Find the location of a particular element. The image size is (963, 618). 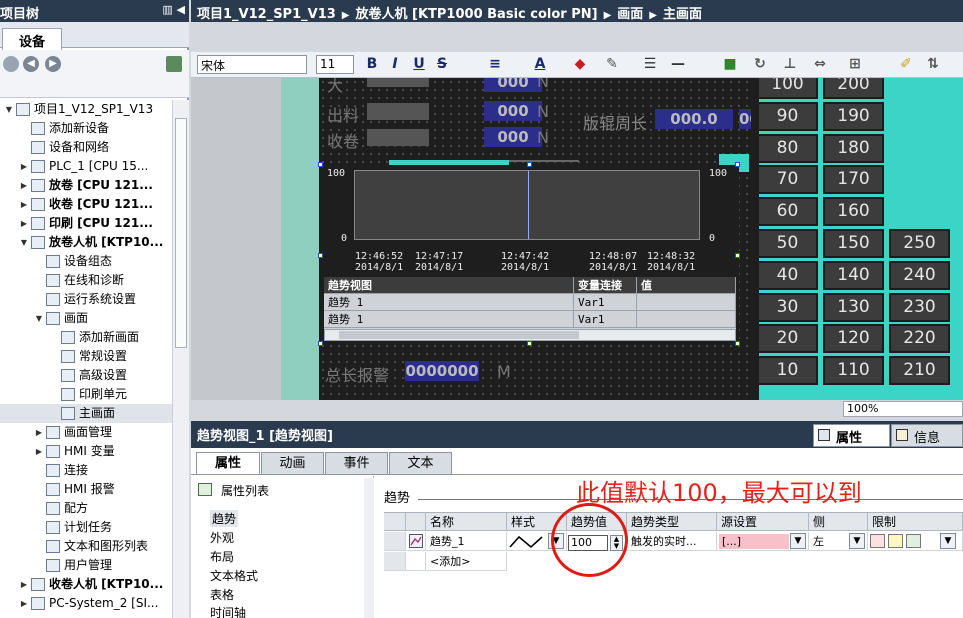

number-button: 190 is located at coordinates (853, 116).